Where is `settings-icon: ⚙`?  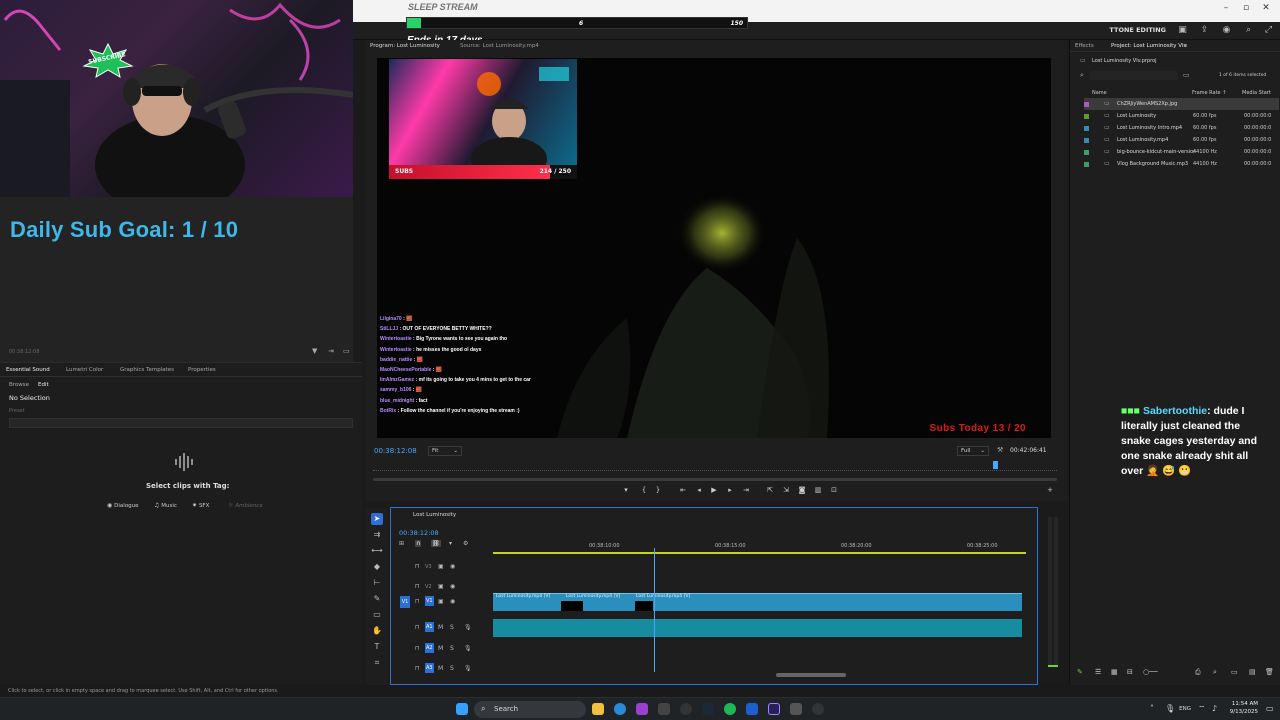
settings-icon: ⚙ is located at coordinates (465, 543).